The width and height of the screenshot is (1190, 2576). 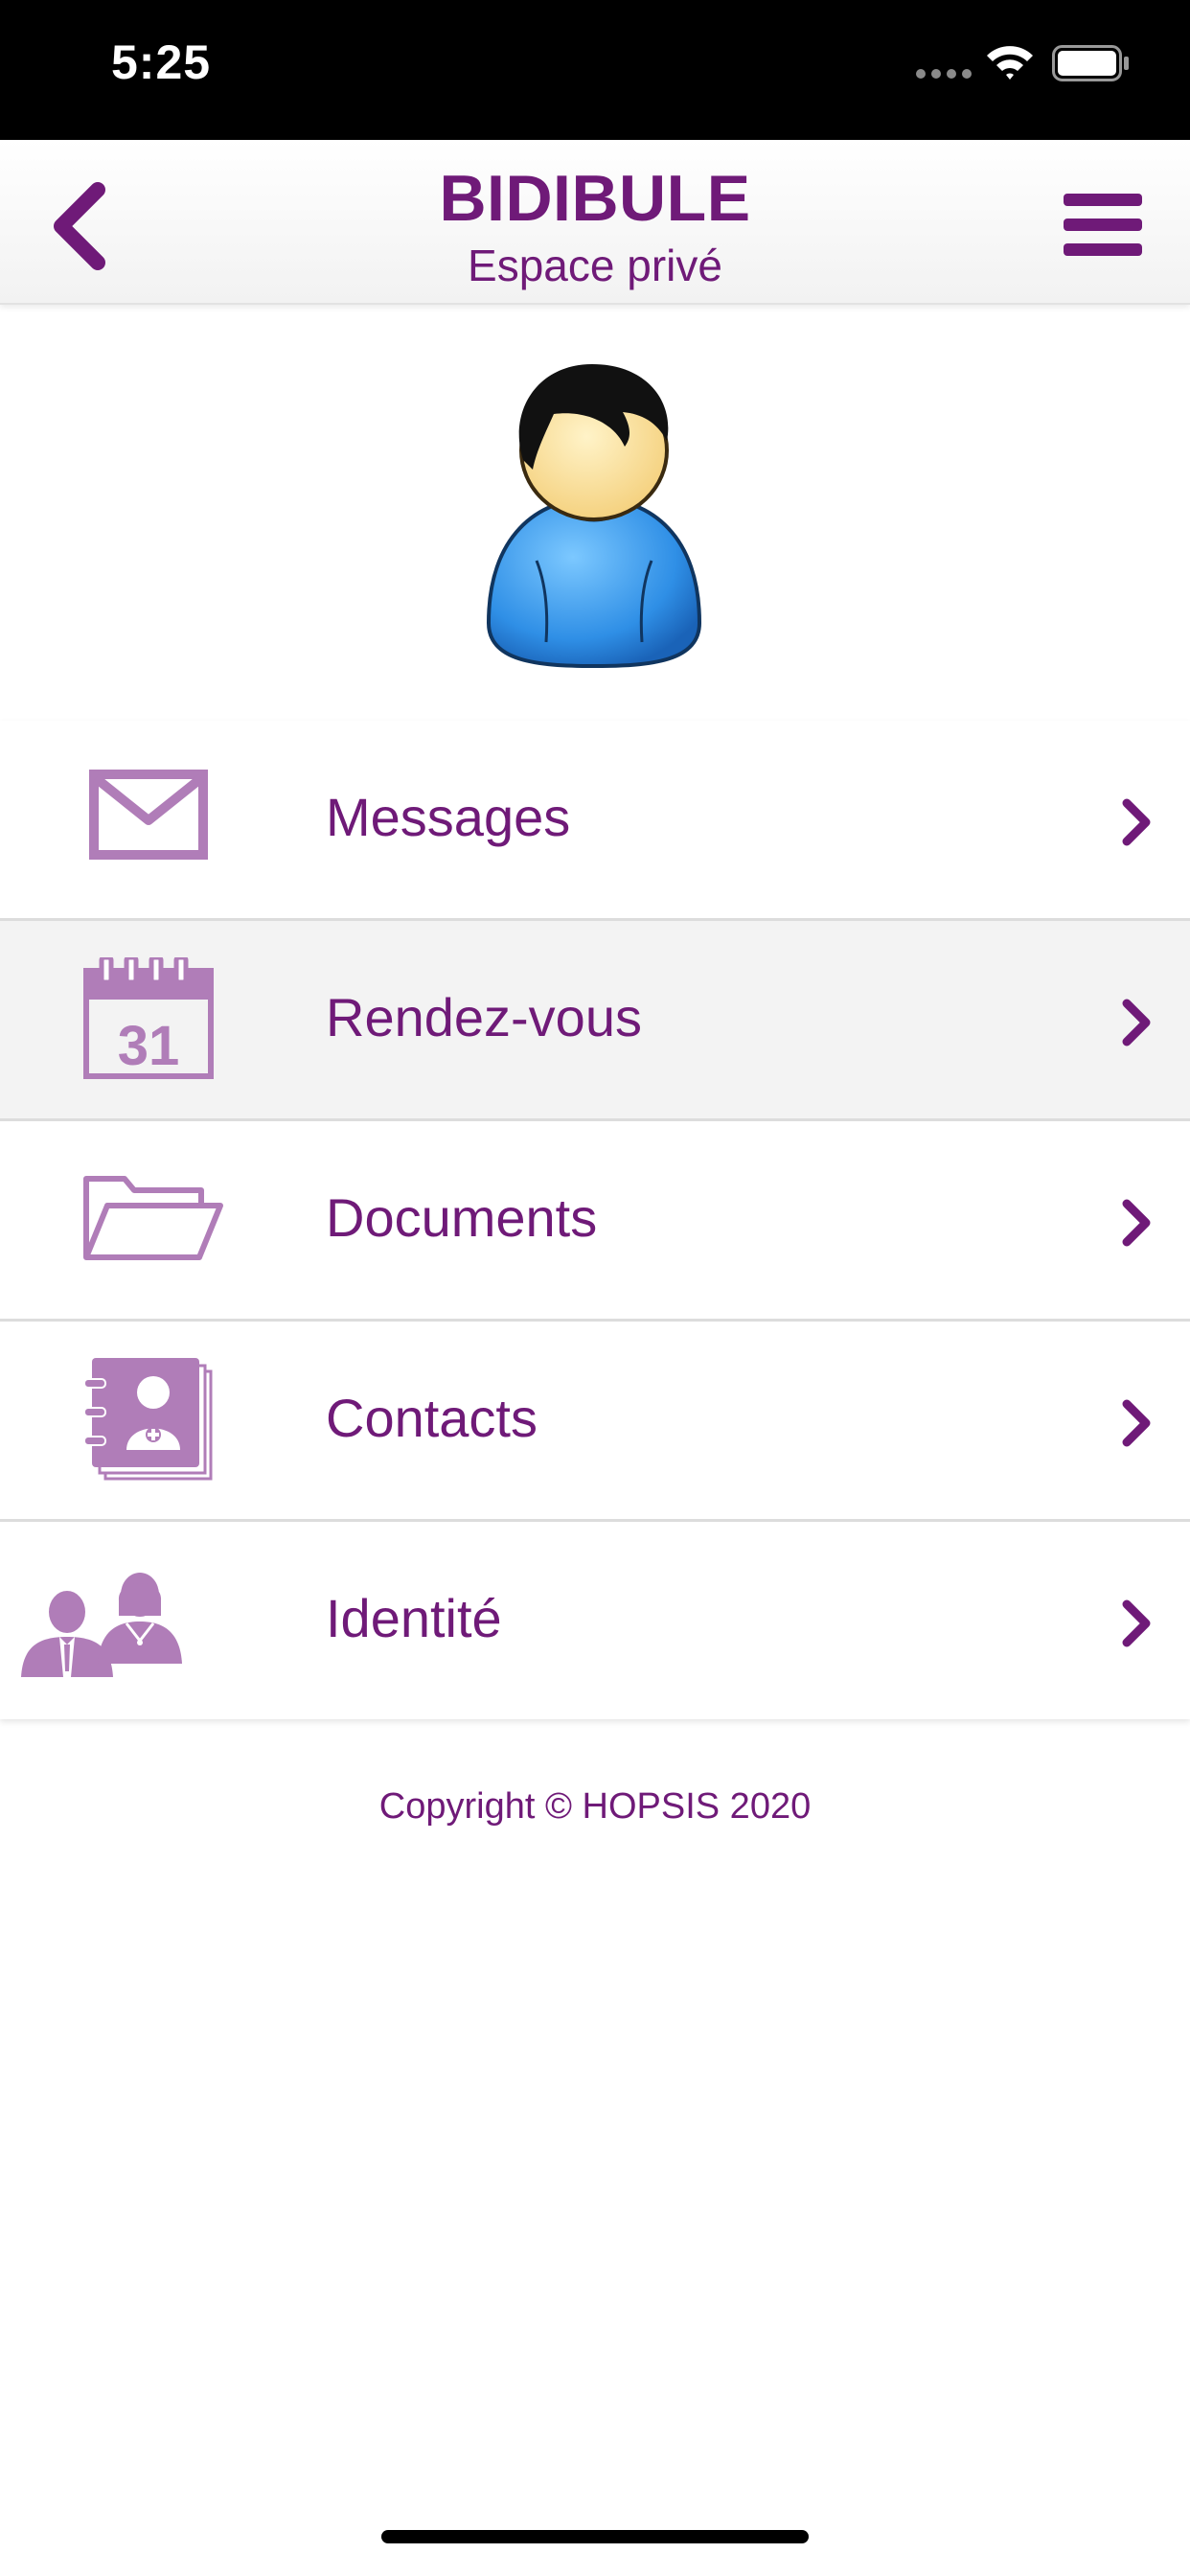 What do you see at coordinates (1091, 63) in the screenshot?
I see `battery-icon` at bounding box center [1091, 63].